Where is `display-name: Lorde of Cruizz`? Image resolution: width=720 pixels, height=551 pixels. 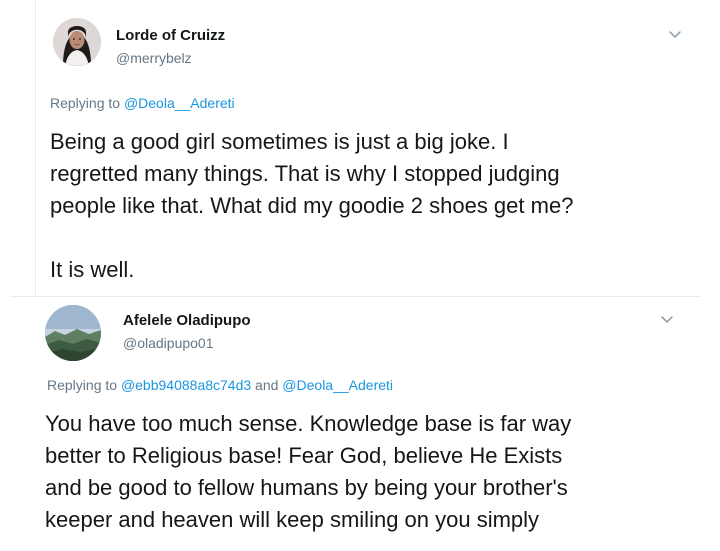 display-name: Lorde of Cruizz is located at coordinates (170, 35).